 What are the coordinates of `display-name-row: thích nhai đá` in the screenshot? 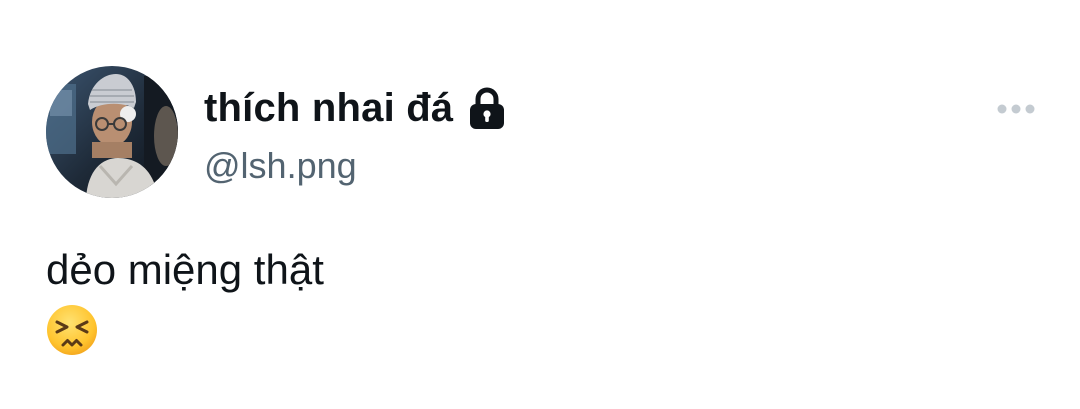 It's located at (354, 108).